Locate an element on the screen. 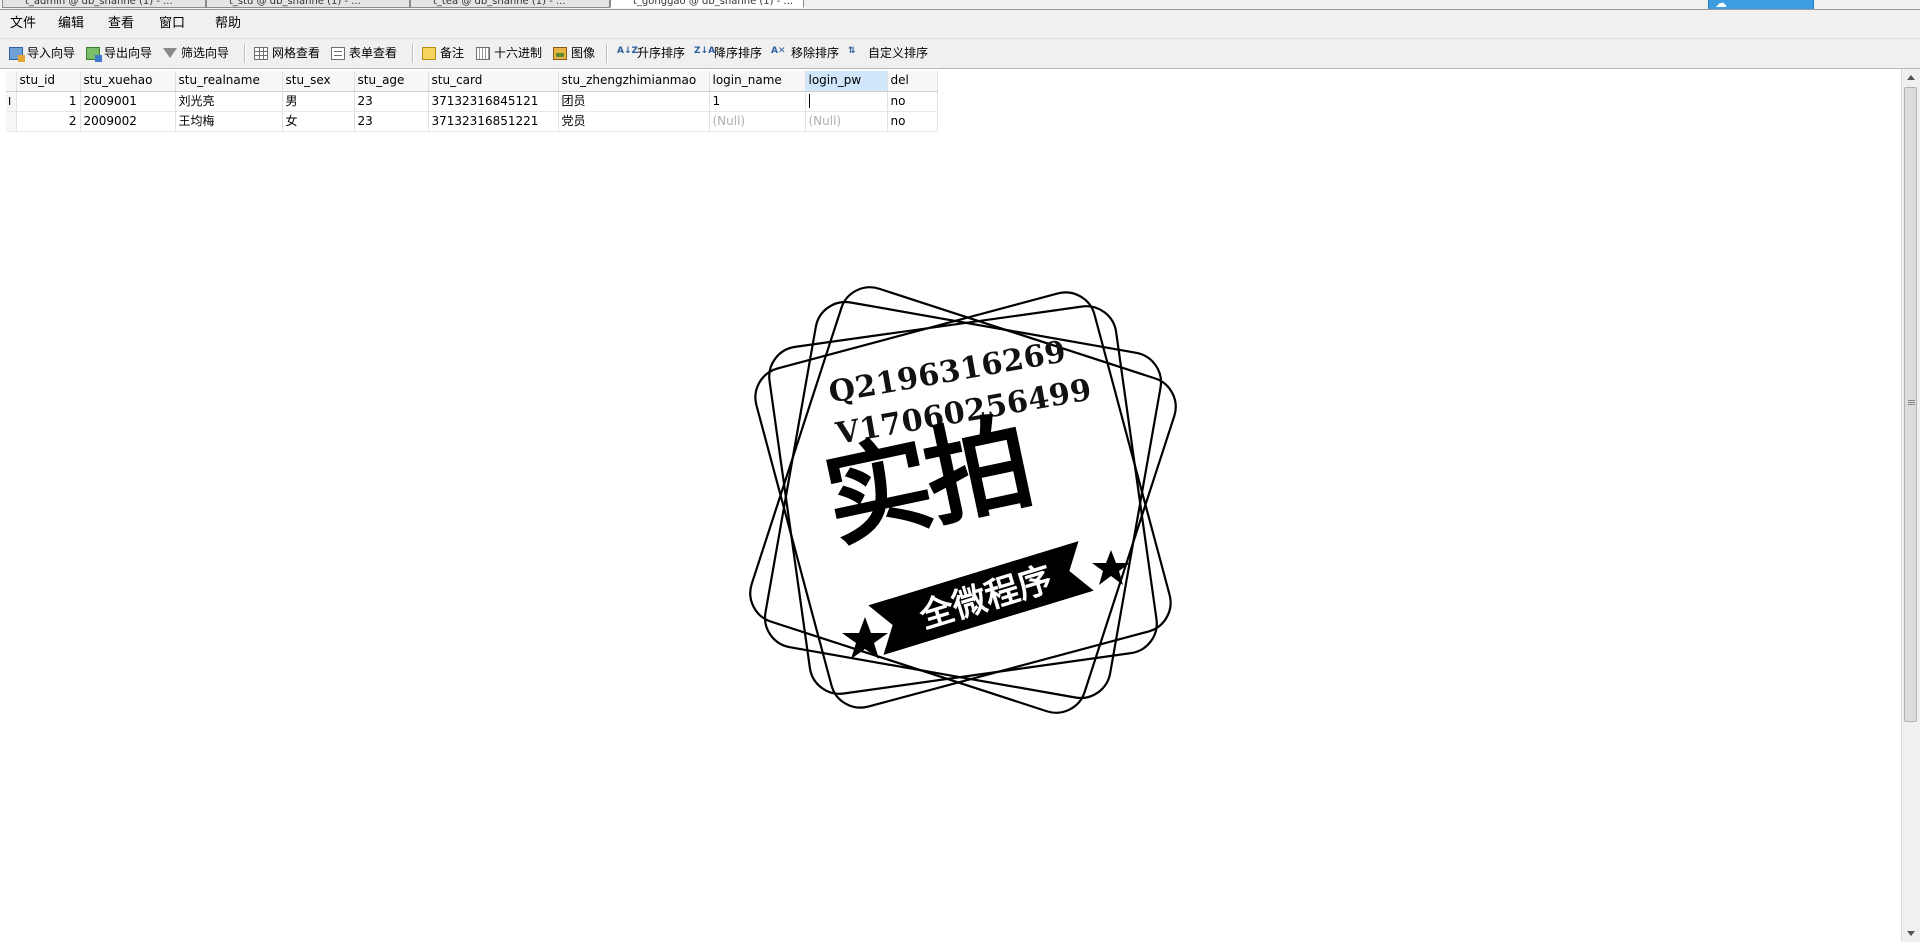 This screenshot has width=1920, height=942. menu-help: 帮助 is located at coordinates (228, 24).